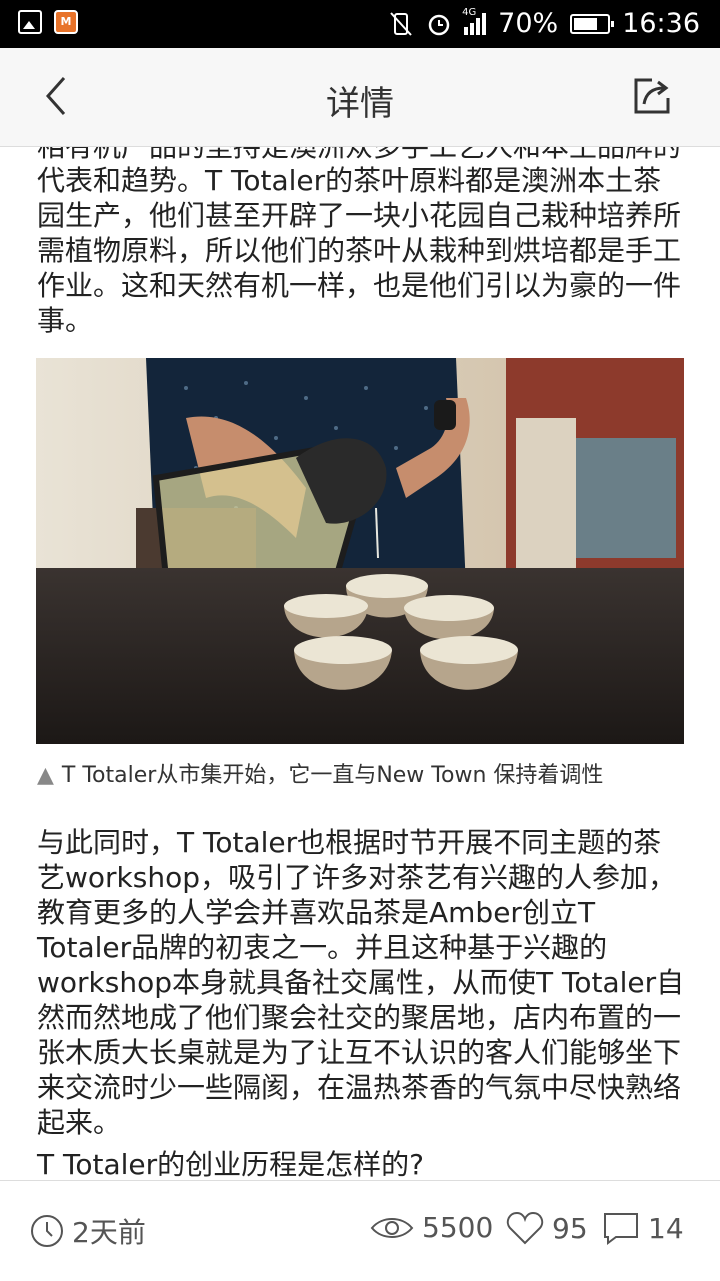  What do you see at coordinates (570, 1228) in the screenshot?
I see `likes-text: 95` at bounding box center [570, 1228].